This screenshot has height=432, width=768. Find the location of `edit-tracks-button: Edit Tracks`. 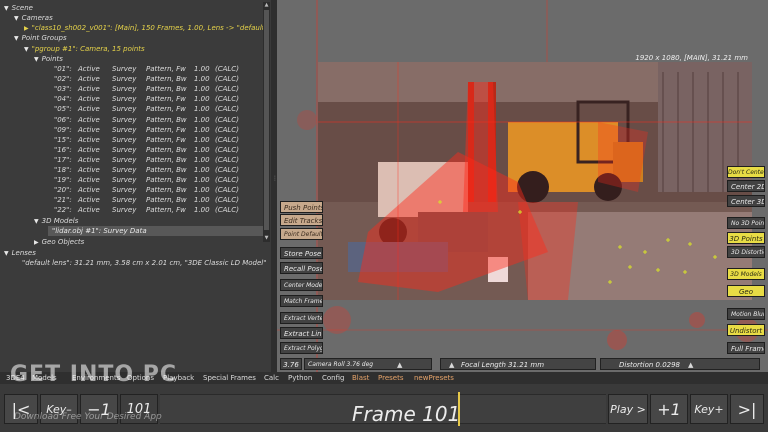

edit-tracks-button: Edit Tracks is located at coordinates (301, 220).